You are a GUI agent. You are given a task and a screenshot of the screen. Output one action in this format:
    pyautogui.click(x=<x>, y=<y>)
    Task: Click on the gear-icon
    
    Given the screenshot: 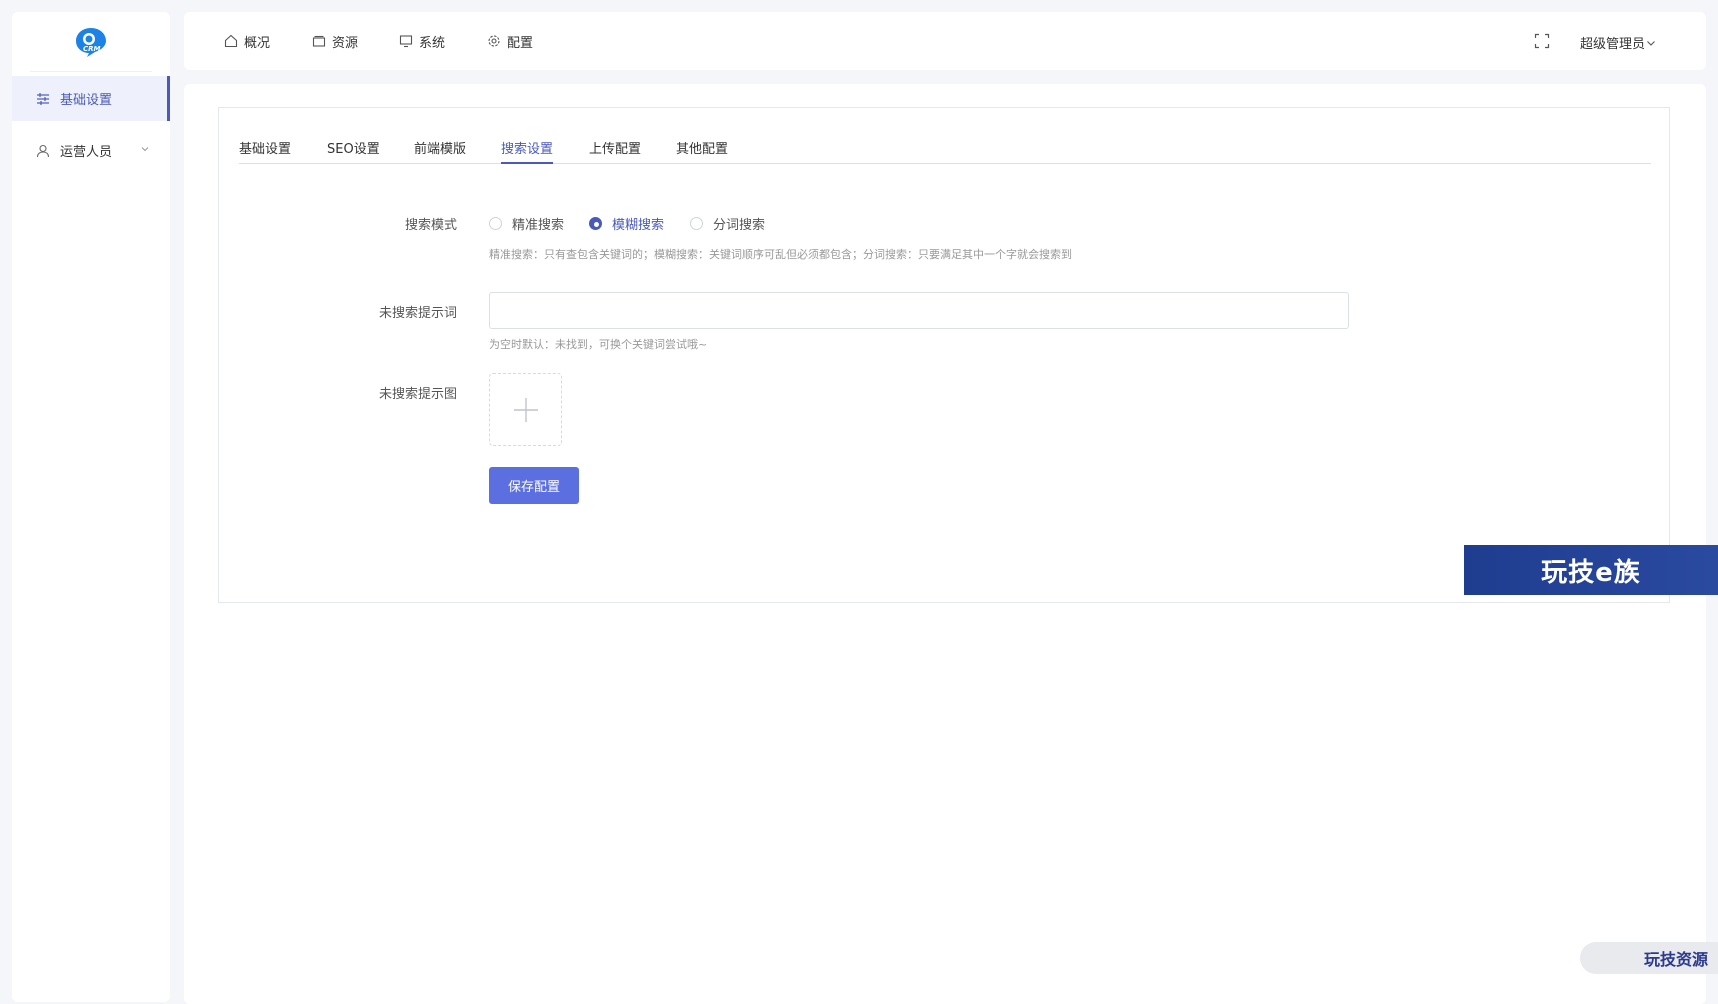 What is the action you would take?
    pyautogui.click(x=494, y=41)
    